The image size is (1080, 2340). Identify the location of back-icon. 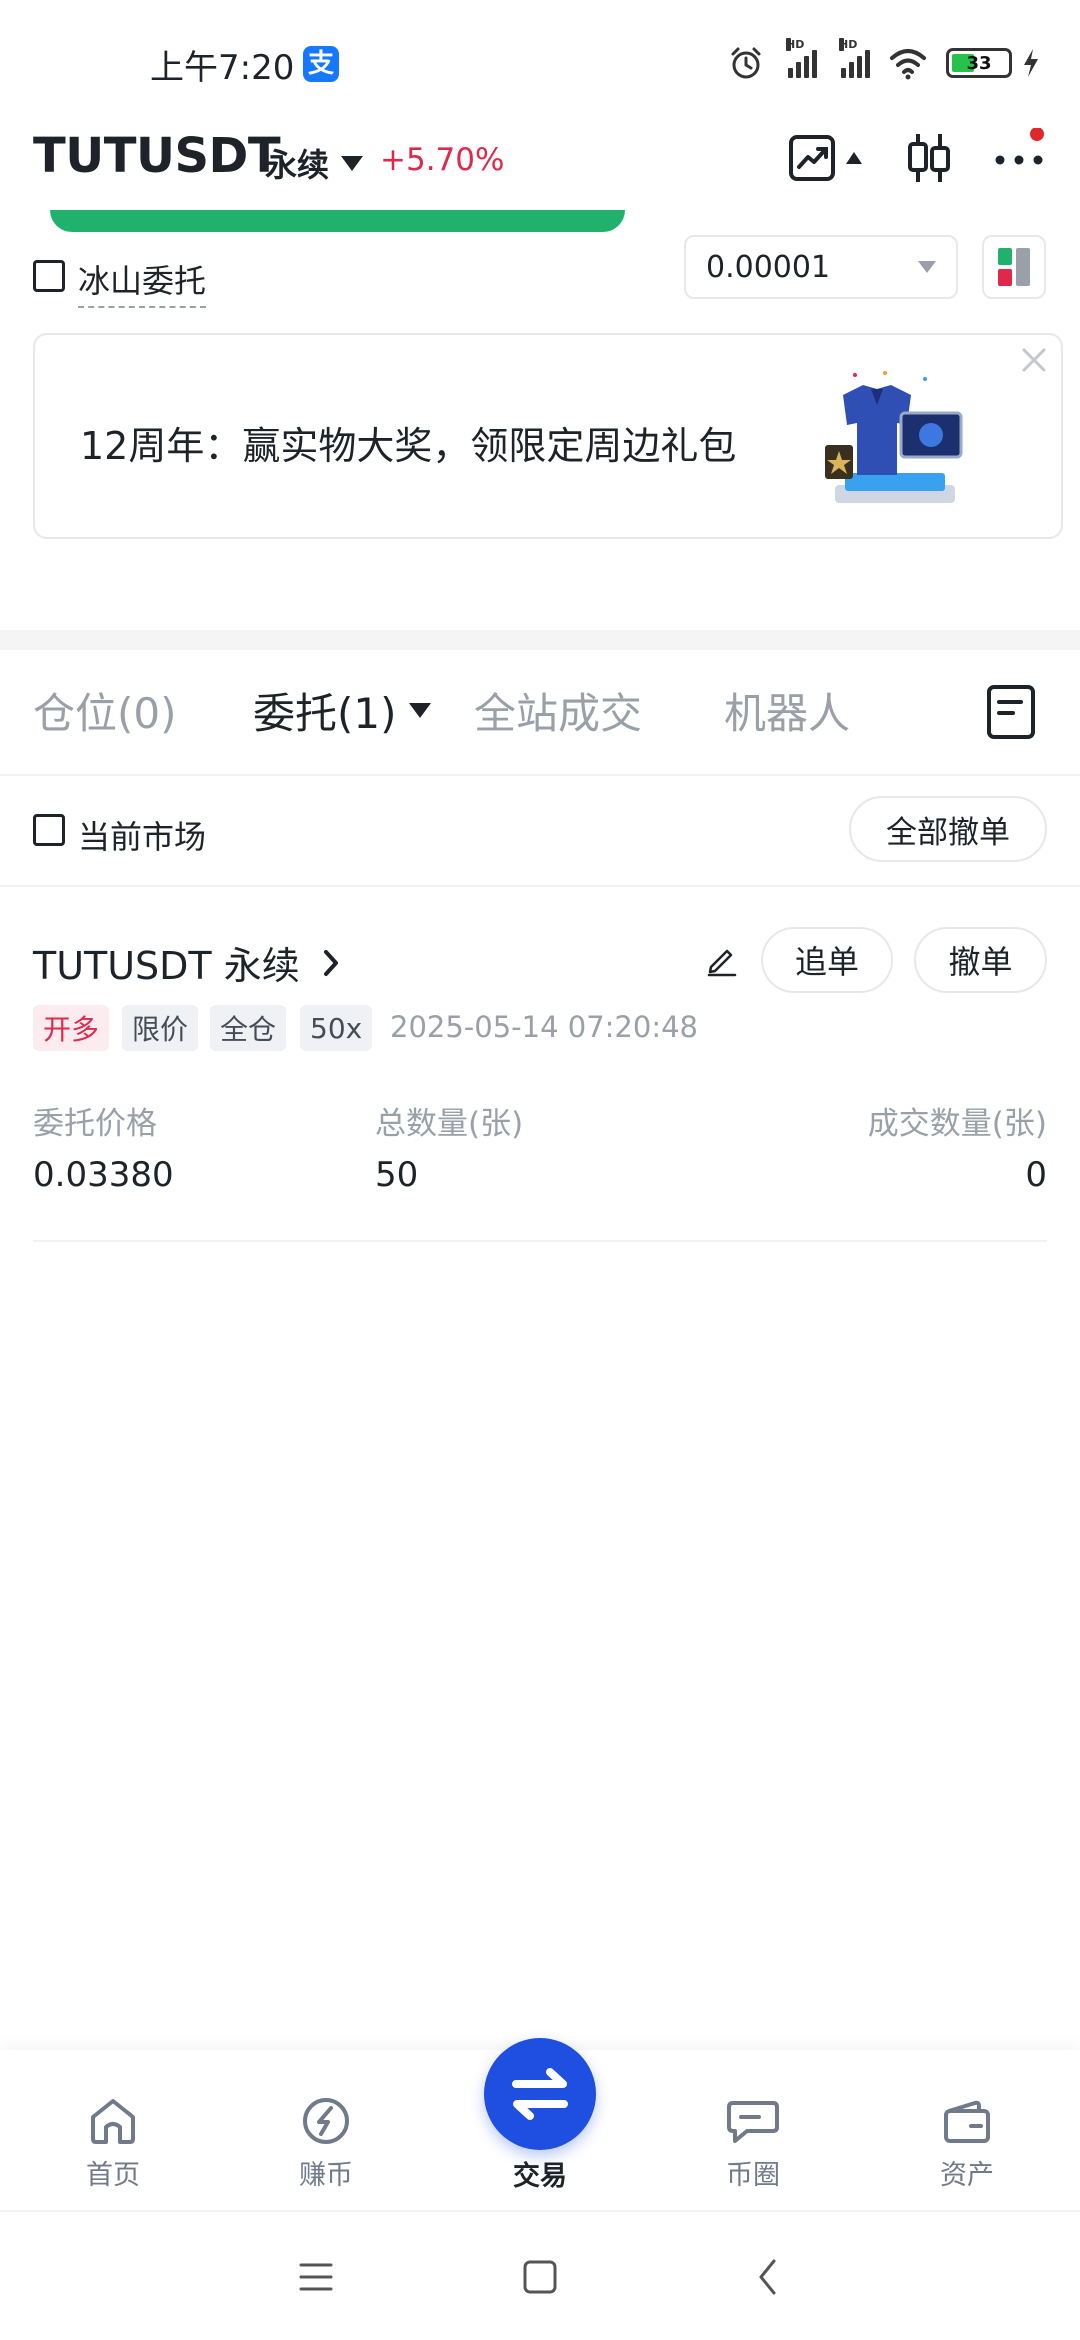
(768, 2277).